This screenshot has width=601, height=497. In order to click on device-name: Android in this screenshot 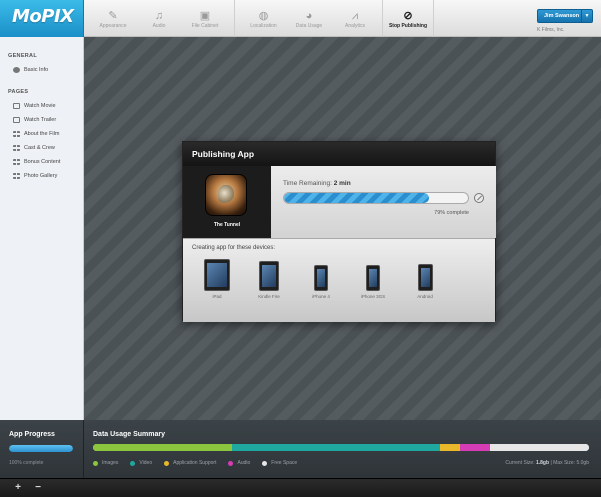, I will do `click(425, 296)`.